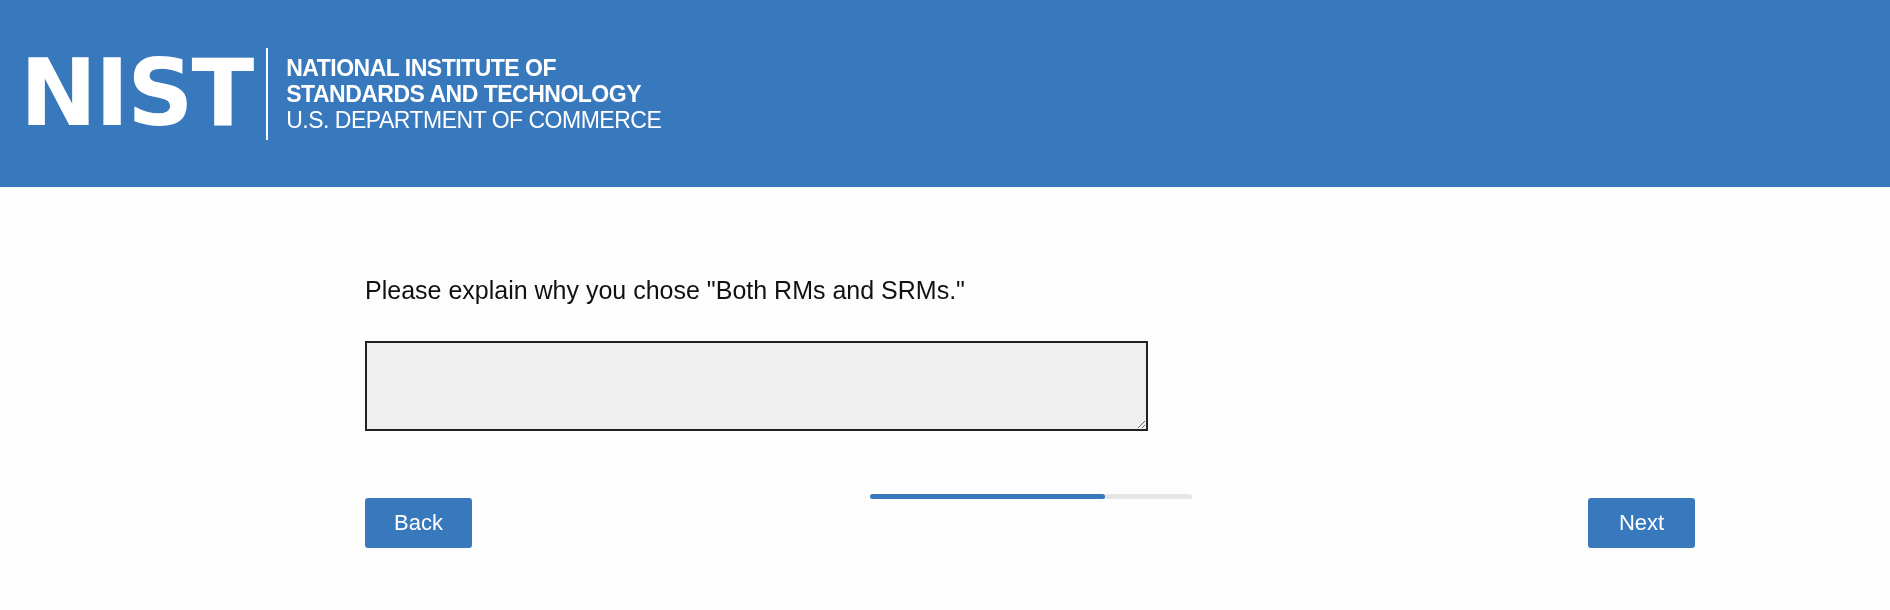 This screenshot has width=1890, height=610. What do you see at coordinates (136, 93) in the screenshot?
I see `logo-wordmark: NIST` at bounding box center [136, 93].